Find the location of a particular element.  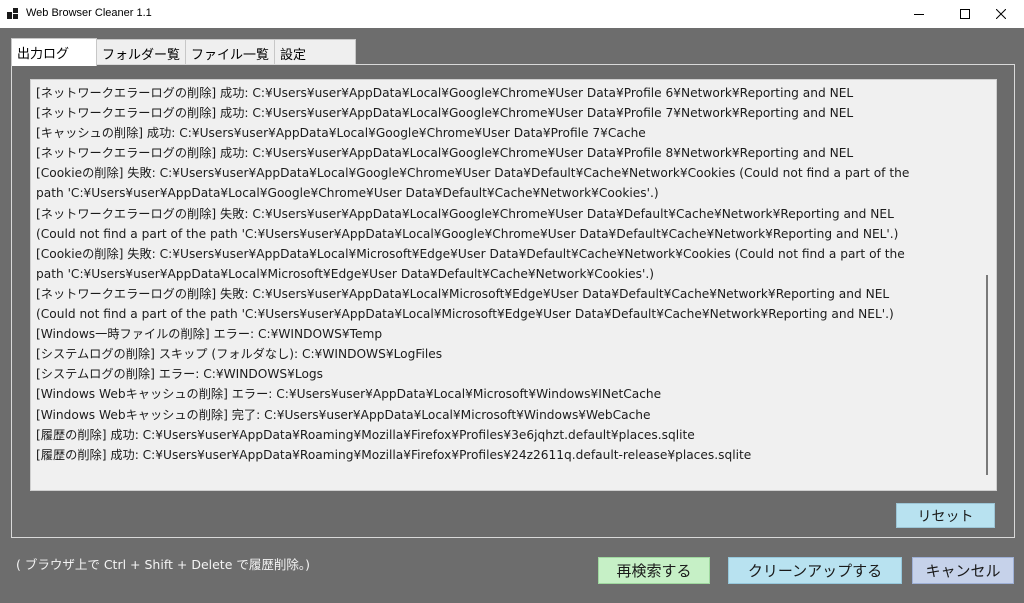

maximize-icon is located at coordinates (965, 14).